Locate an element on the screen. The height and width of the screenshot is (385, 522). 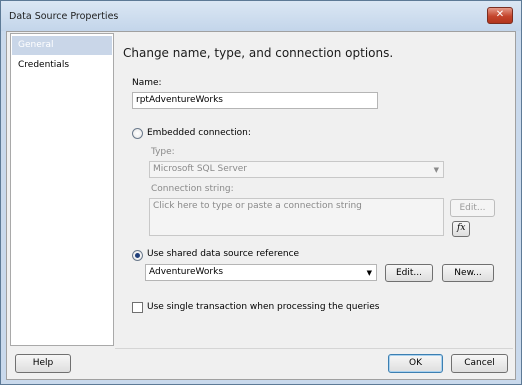
close-button: ✕ is located at coordinates (500, 15).